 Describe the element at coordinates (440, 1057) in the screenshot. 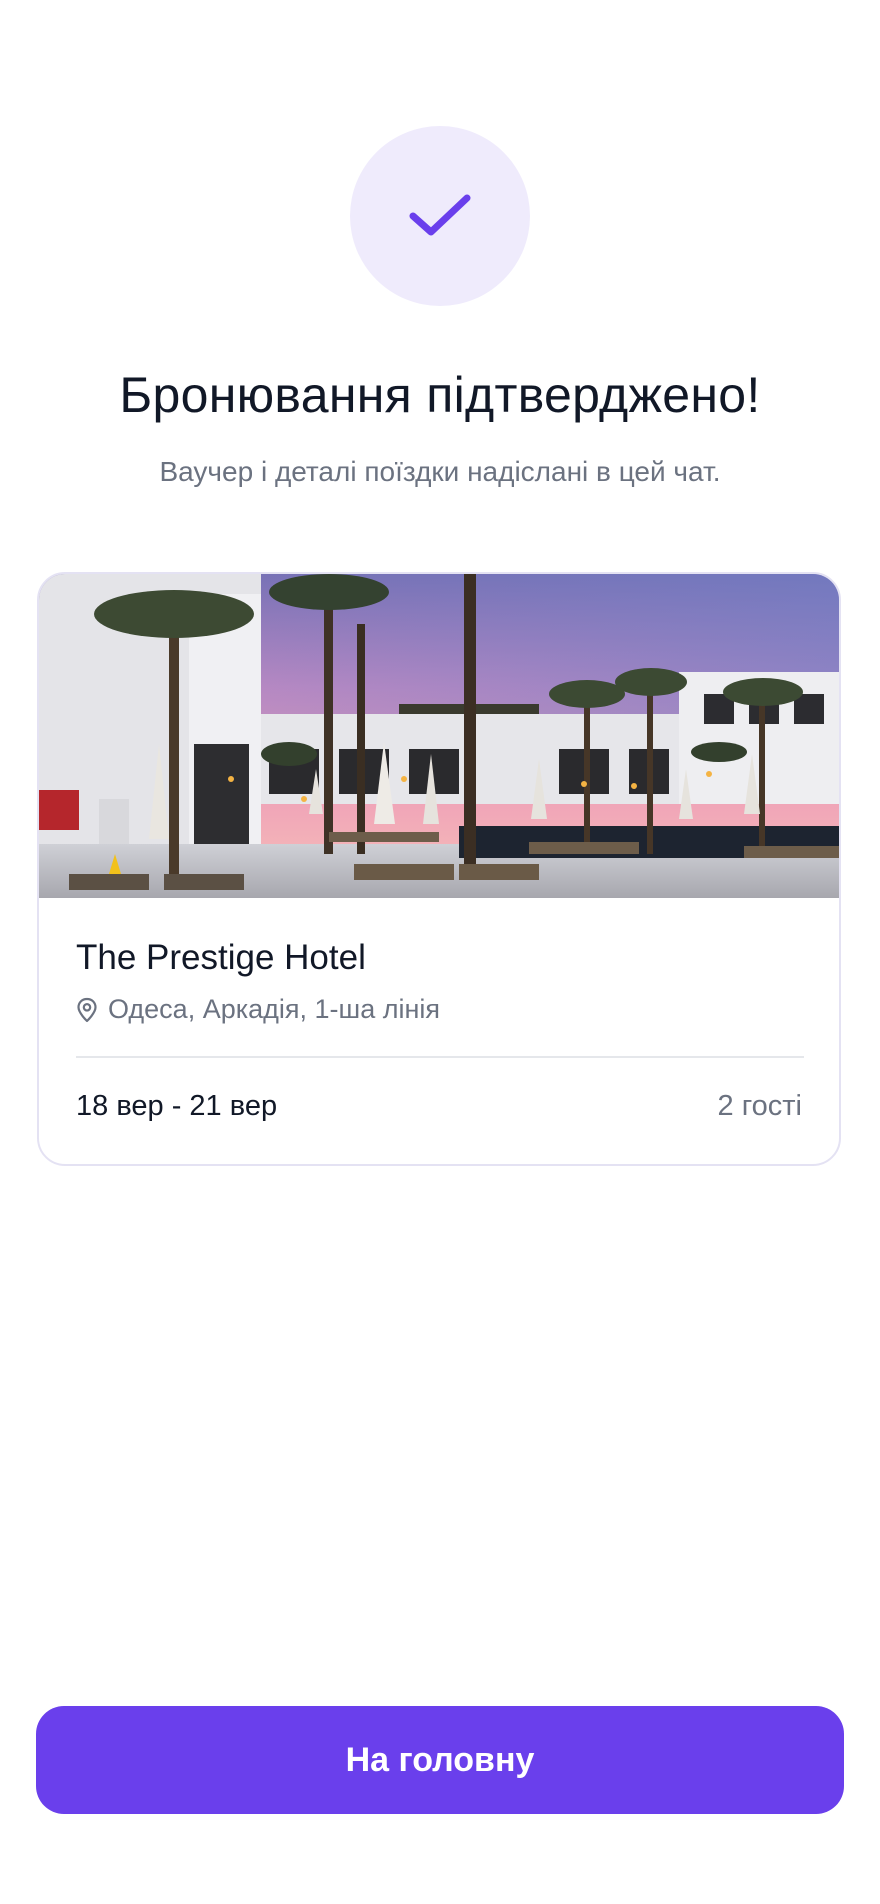

I see `divider` at that location.